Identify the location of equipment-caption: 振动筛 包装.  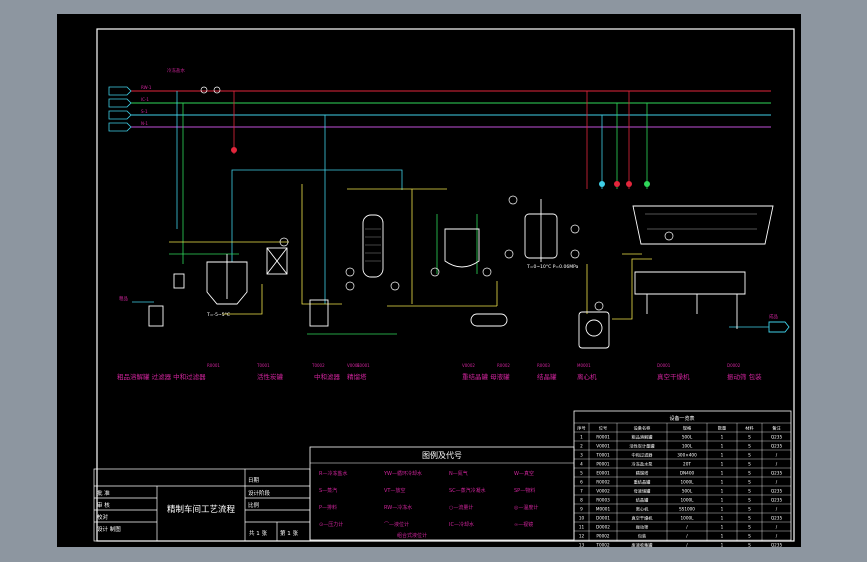
(744, 376).